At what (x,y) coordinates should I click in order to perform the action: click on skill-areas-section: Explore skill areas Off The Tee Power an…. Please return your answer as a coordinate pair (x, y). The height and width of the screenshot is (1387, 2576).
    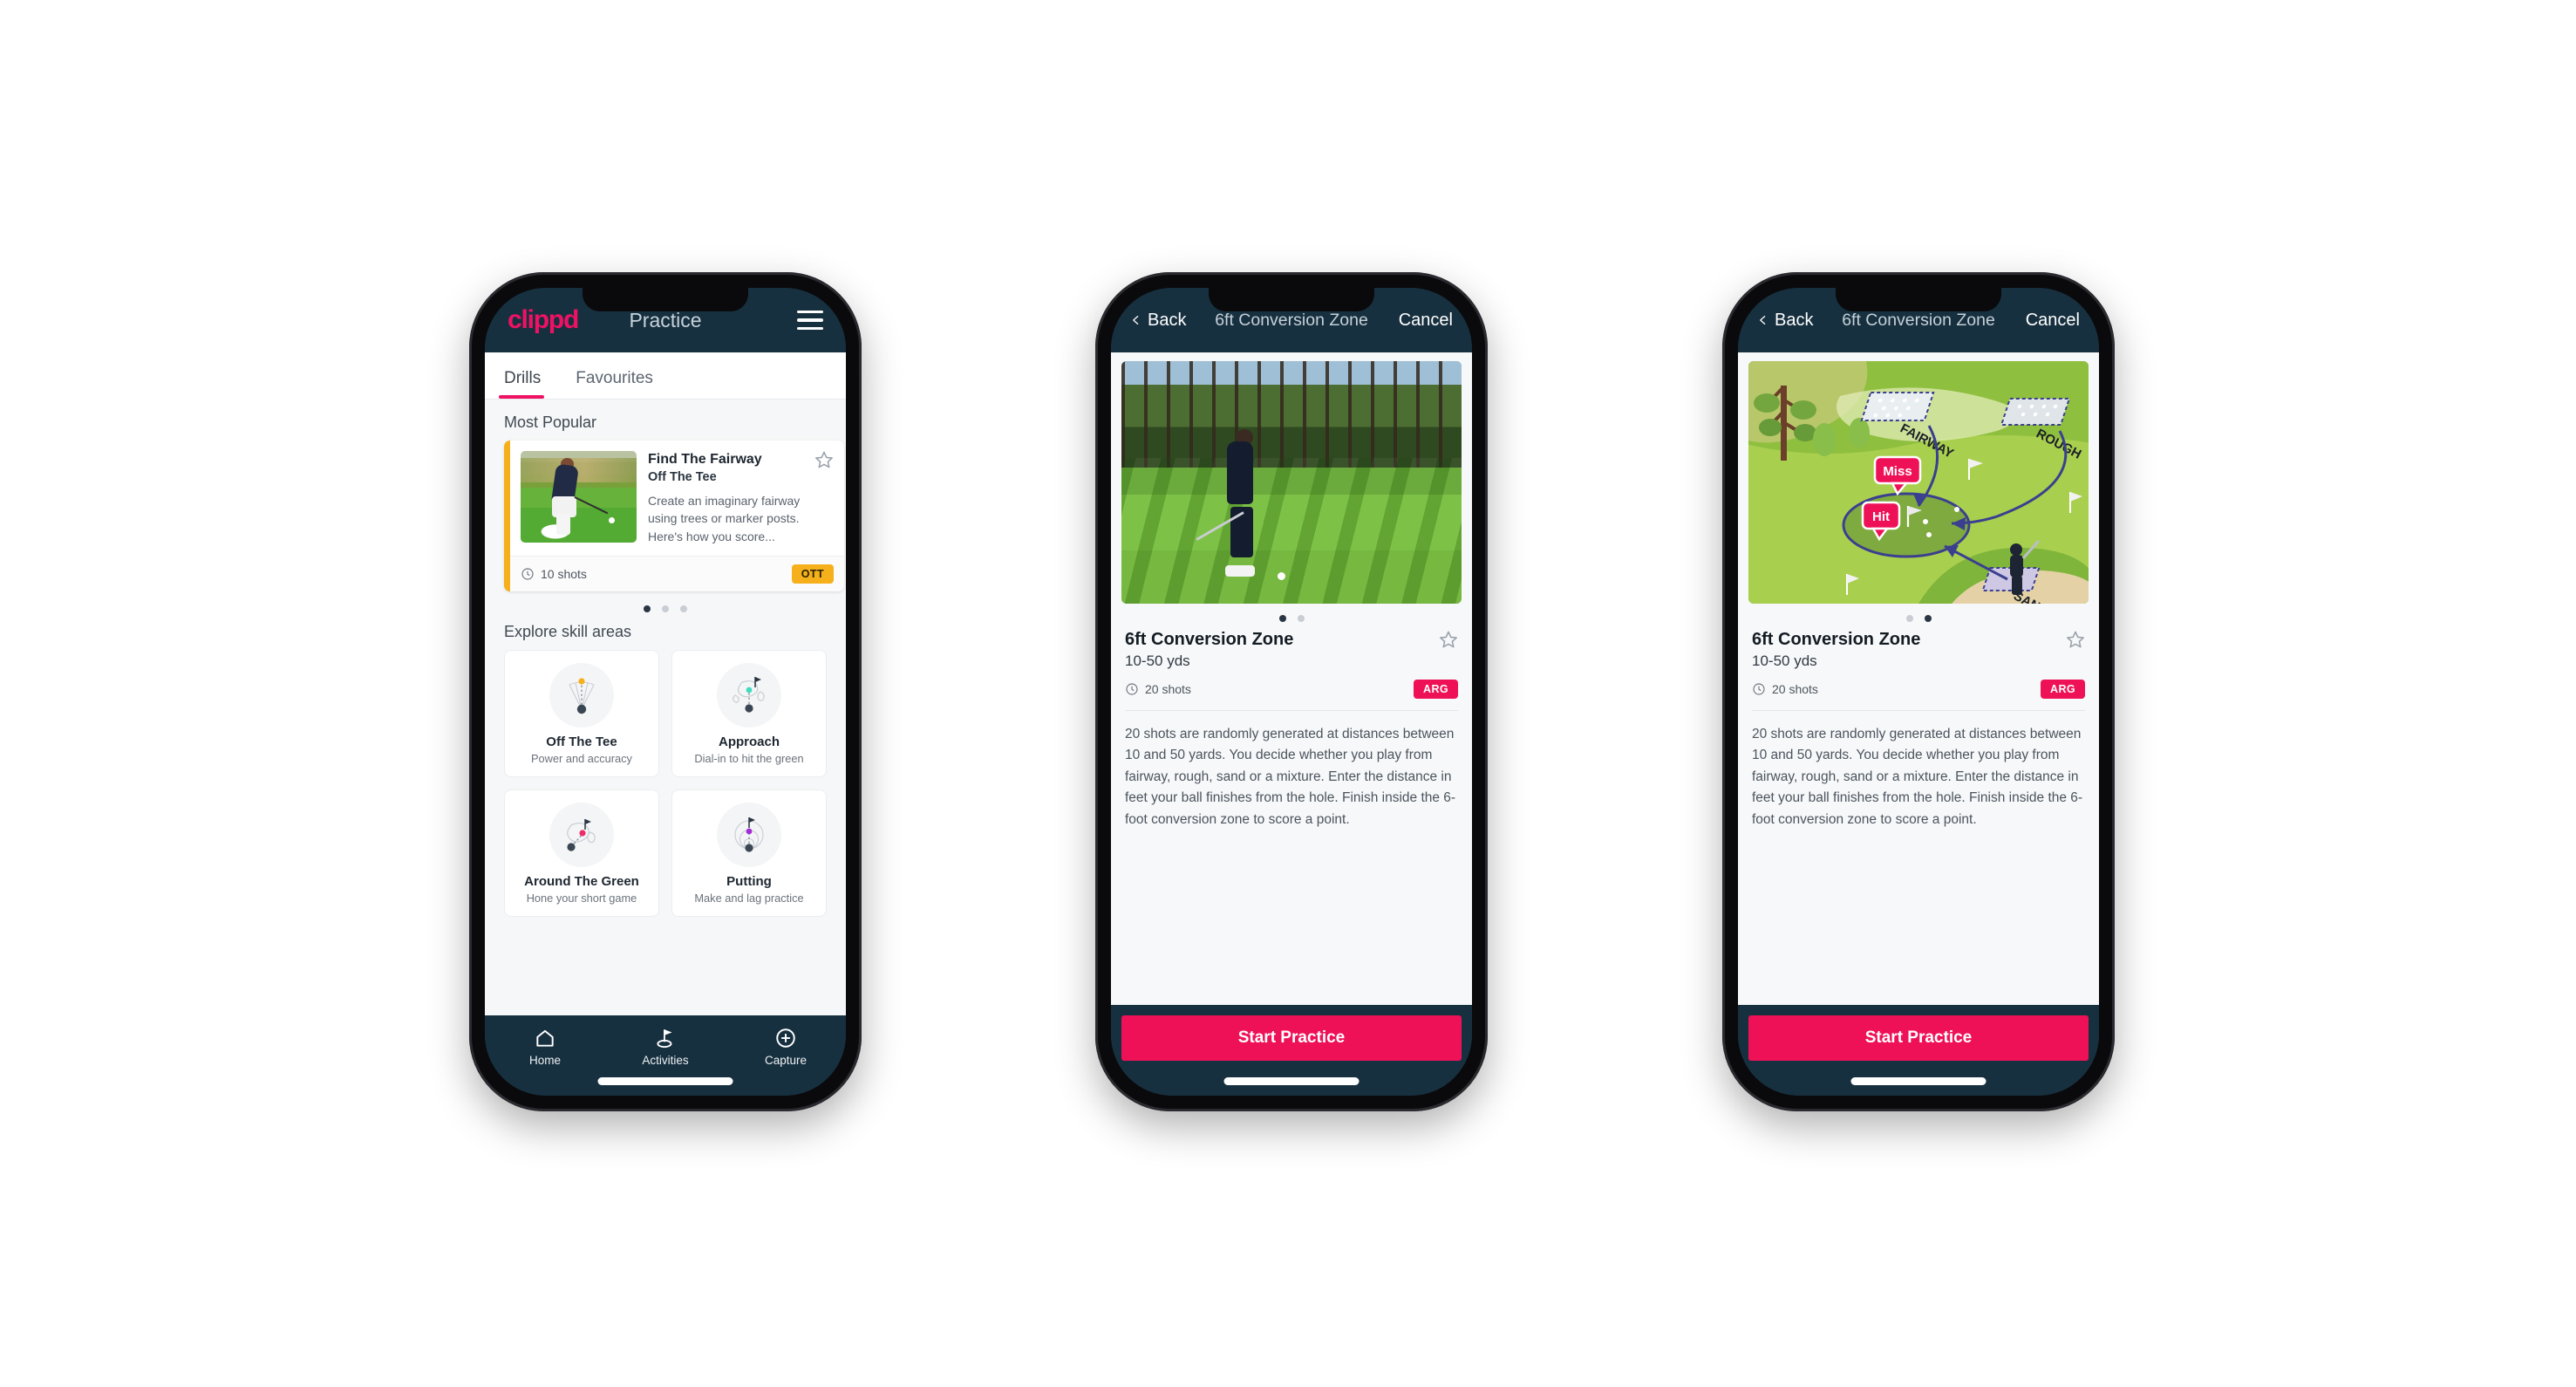
    Looking at the image, I should click on (665, 817).